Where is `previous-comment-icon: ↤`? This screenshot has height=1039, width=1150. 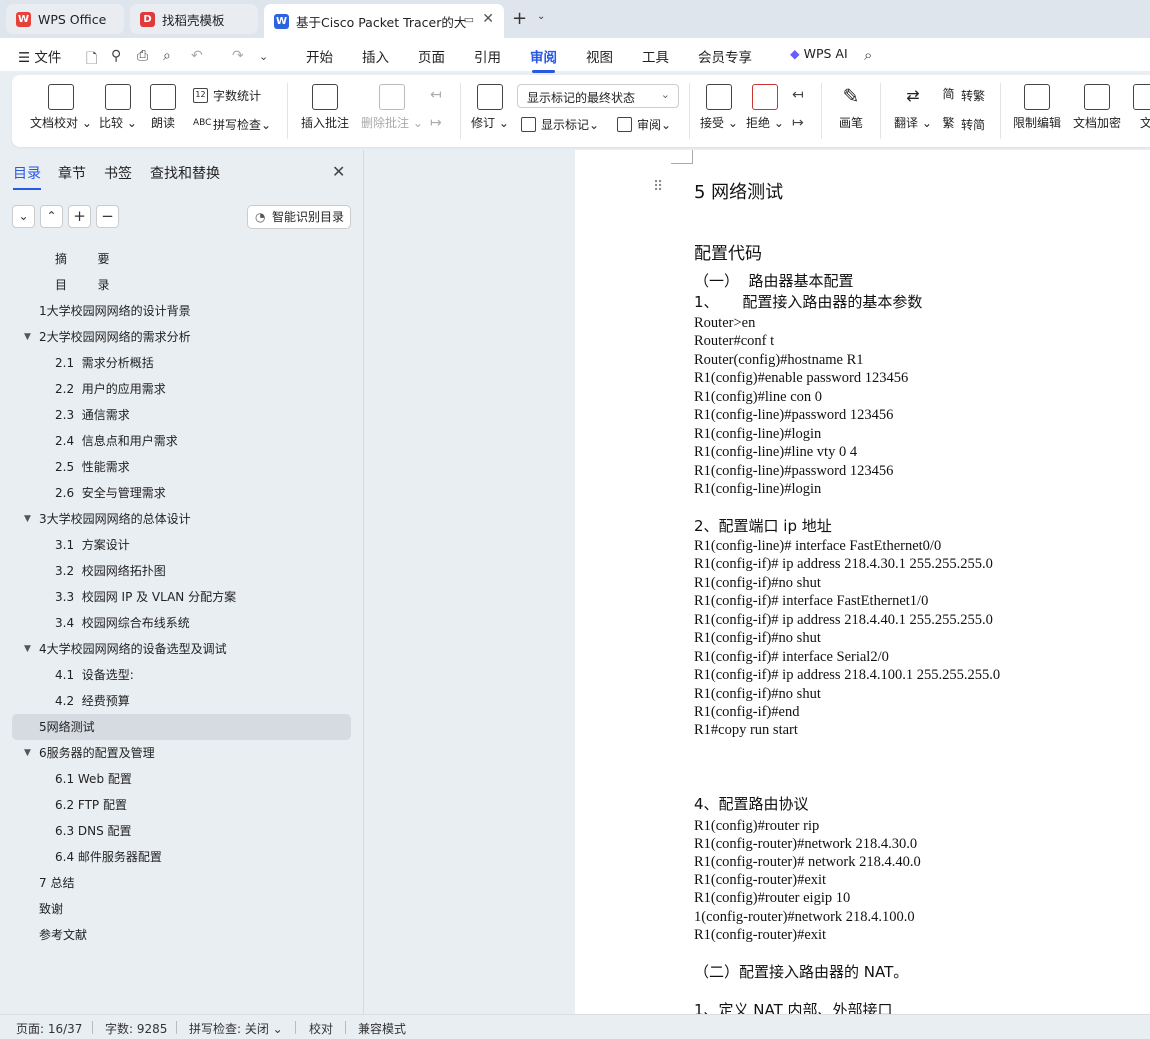
previous-comment-icon: ↤ is located at coordinates (436, 95).